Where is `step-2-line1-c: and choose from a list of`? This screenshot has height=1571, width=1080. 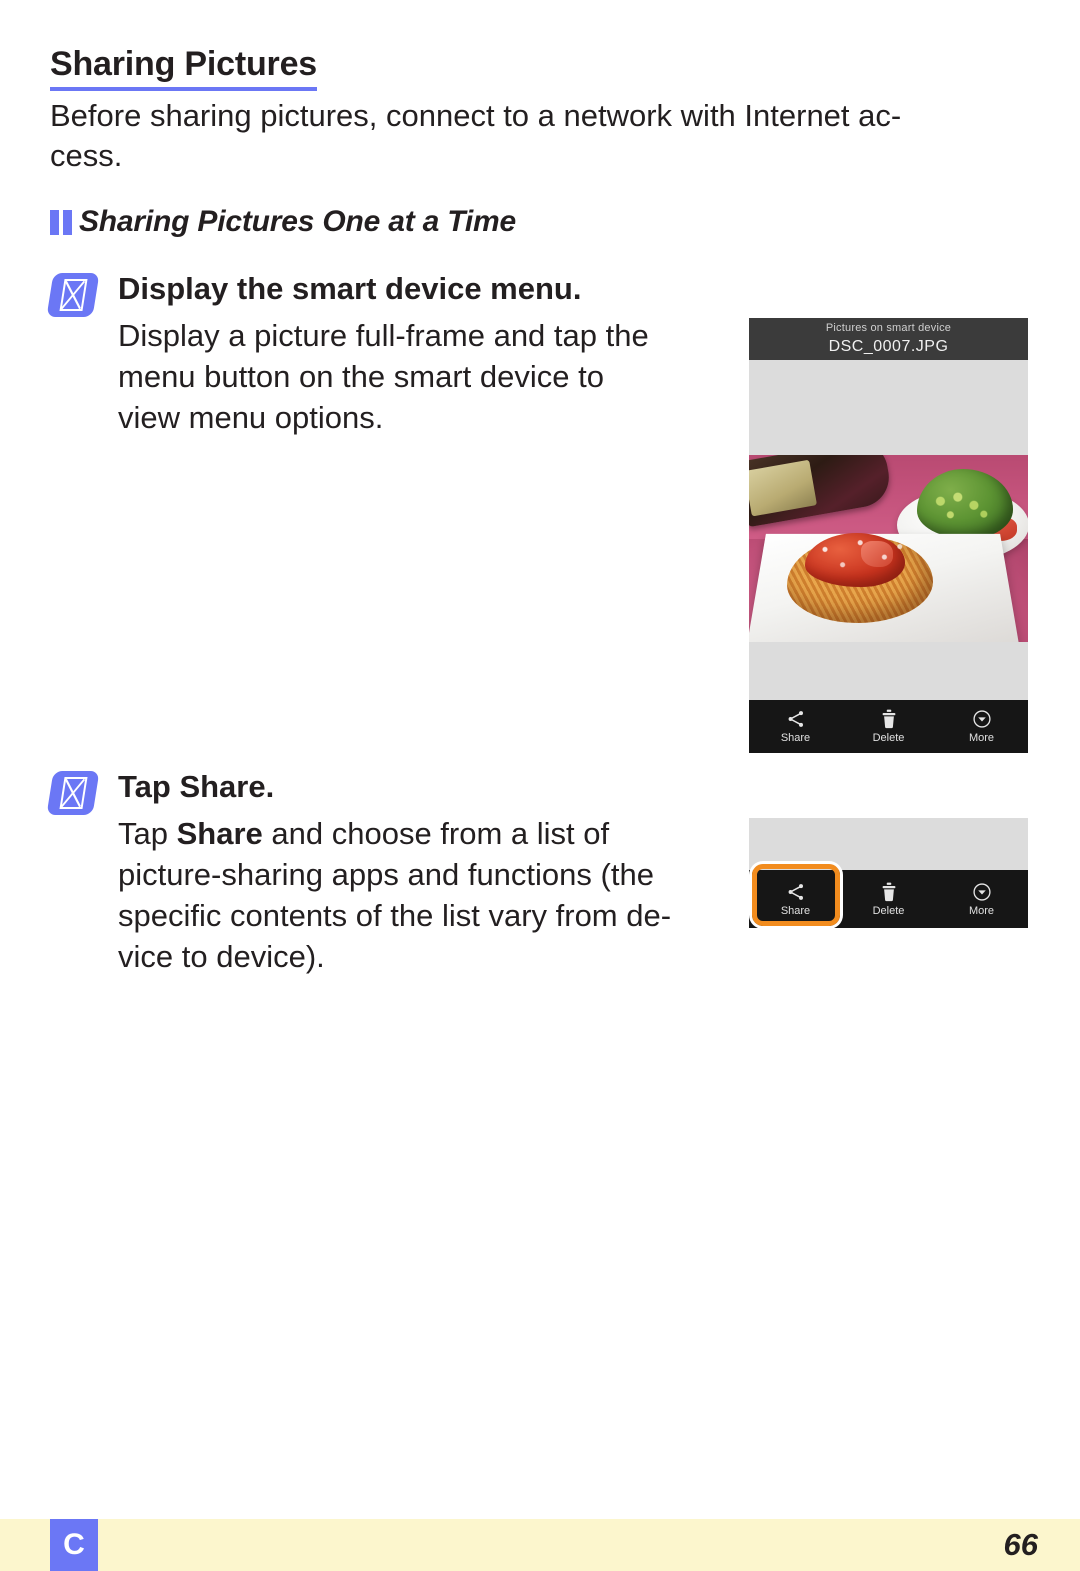
step-2-line1-c: and choose from a list of is located at coordinates (436, 833).